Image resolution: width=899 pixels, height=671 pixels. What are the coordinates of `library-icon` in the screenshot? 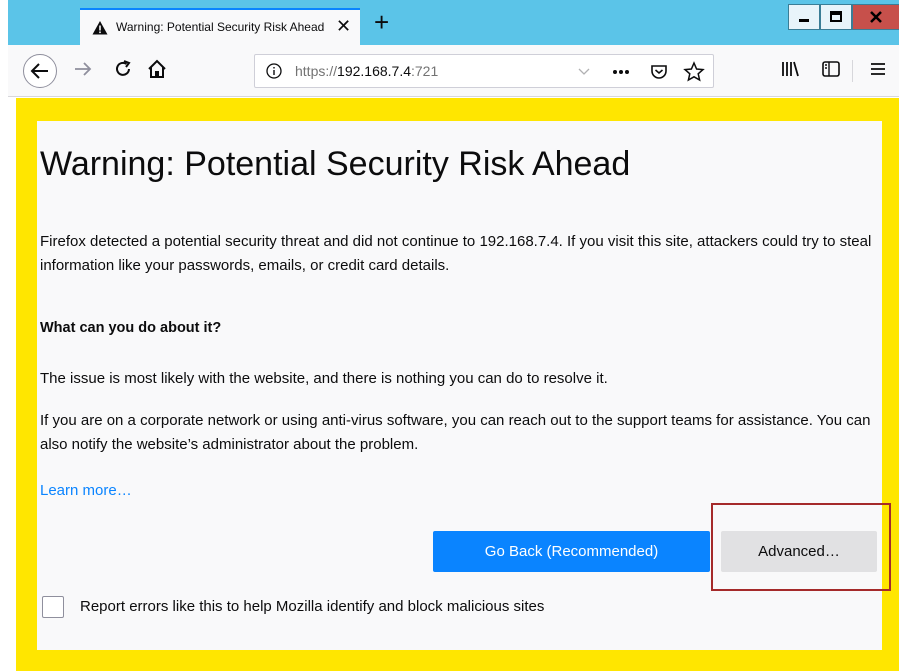 It's located at (790, 69).